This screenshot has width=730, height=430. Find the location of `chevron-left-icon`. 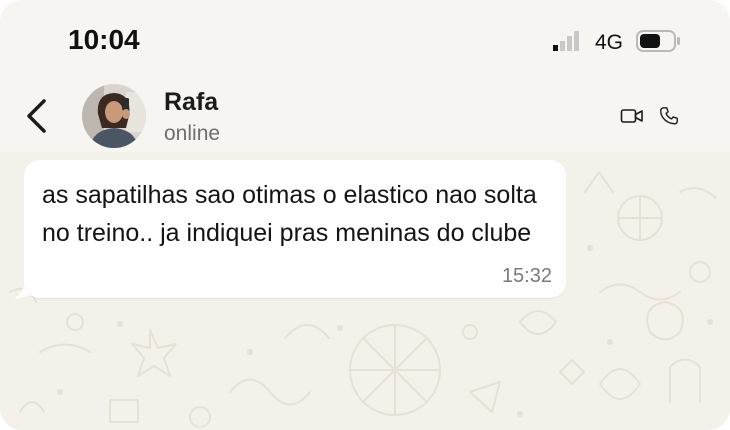

chevron-left-icon is located at coordinates (37, 116).